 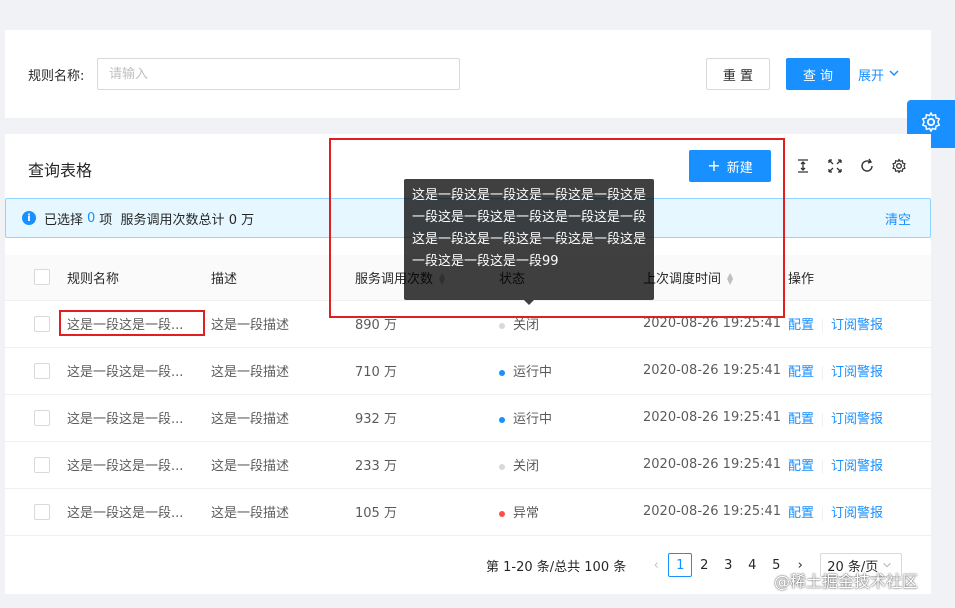 What do you see at coordinates (738, 74) in the screenshot?
I see `reset-button: 重 置` at bounding box center [738, 74].